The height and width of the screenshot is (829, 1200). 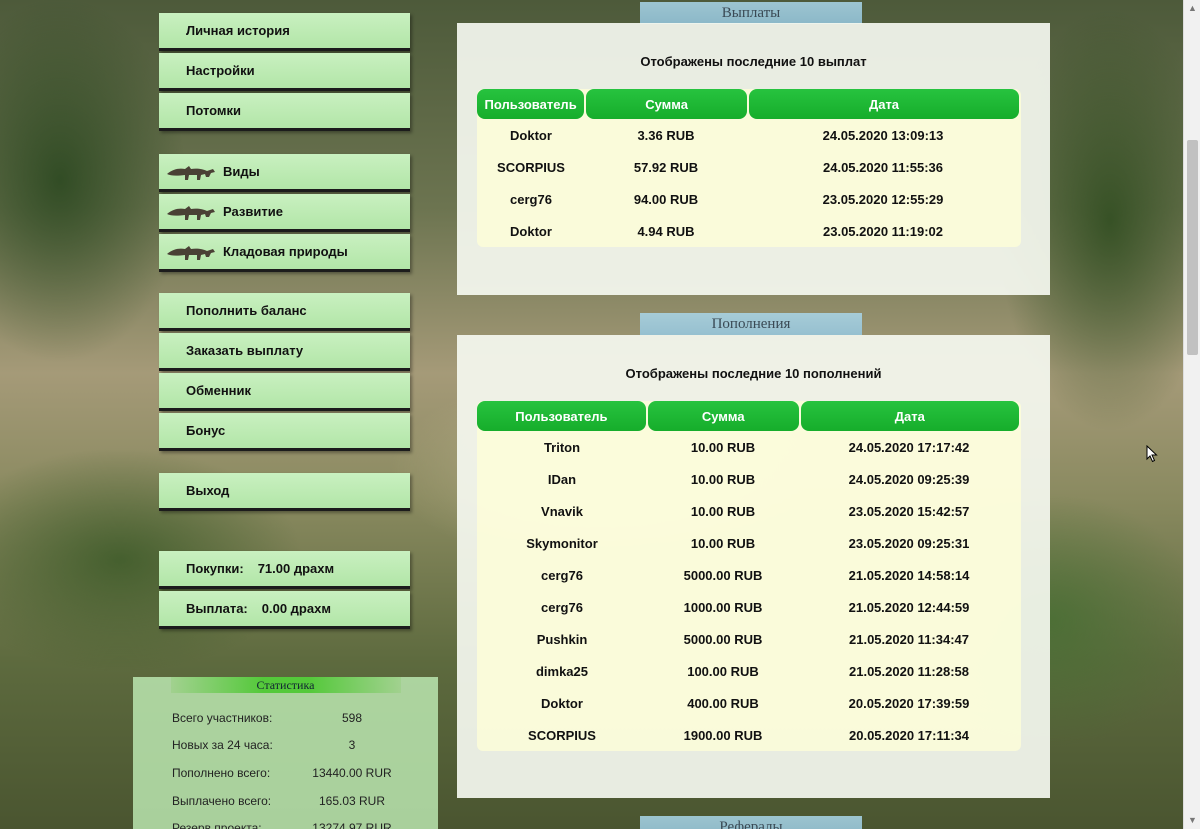 What do you see at coordinates (1192, 247) in the screenshot?
I see `scrollbar-thumb` at bounding box center [1192, 247].